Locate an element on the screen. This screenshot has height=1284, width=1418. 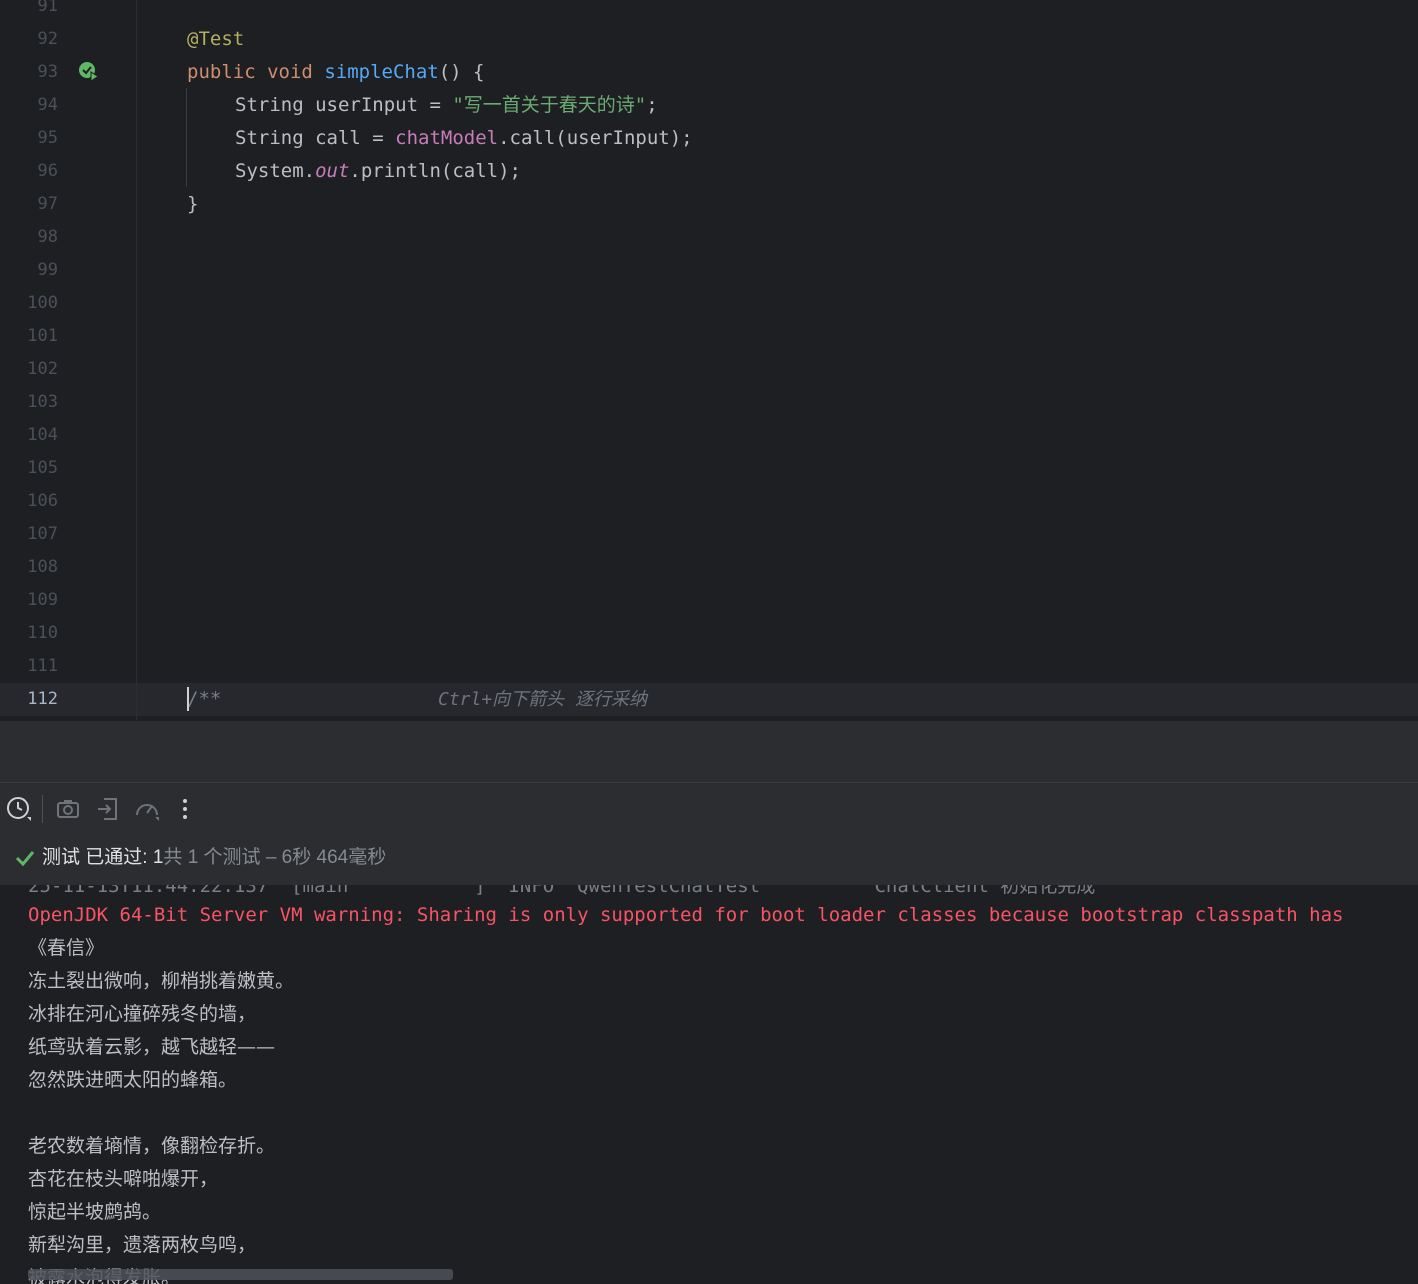
line-number: 110 is located at coordinates (42, 633).